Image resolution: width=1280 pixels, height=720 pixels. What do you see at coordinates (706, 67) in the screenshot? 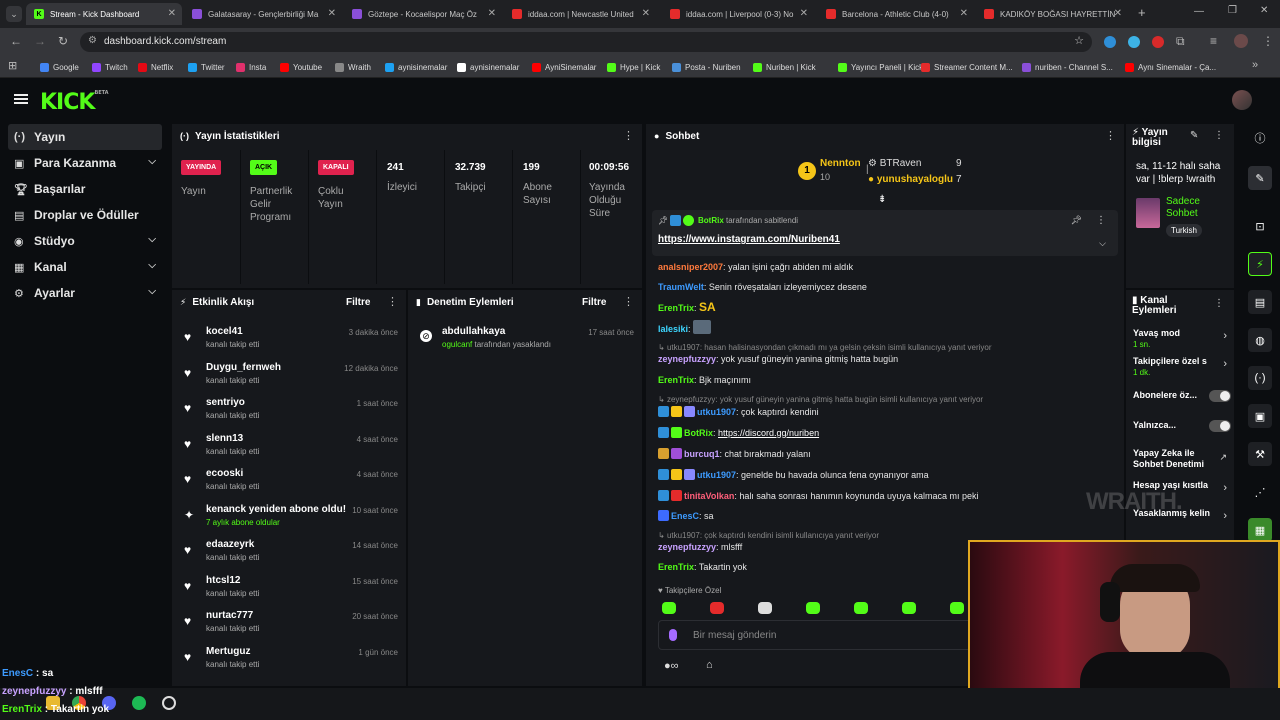
I see `bookmark-item: Posta - Nuriben` at bounding box center [706, 67].